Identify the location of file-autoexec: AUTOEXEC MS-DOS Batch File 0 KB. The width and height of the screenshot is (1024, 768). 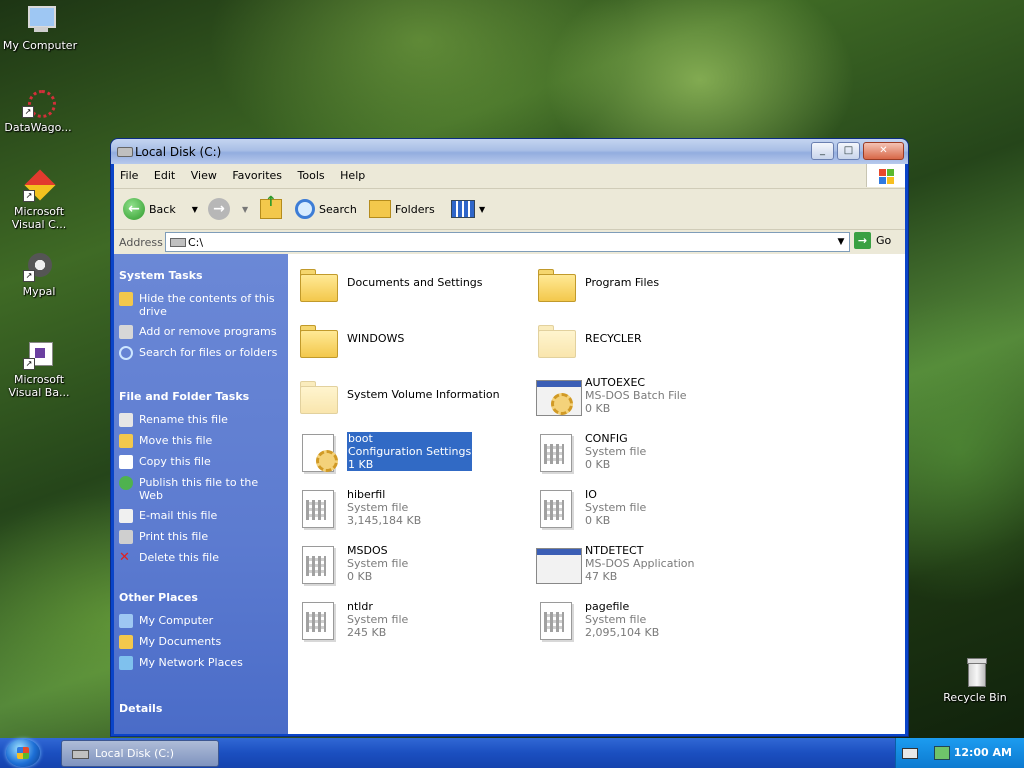
(646, 395).